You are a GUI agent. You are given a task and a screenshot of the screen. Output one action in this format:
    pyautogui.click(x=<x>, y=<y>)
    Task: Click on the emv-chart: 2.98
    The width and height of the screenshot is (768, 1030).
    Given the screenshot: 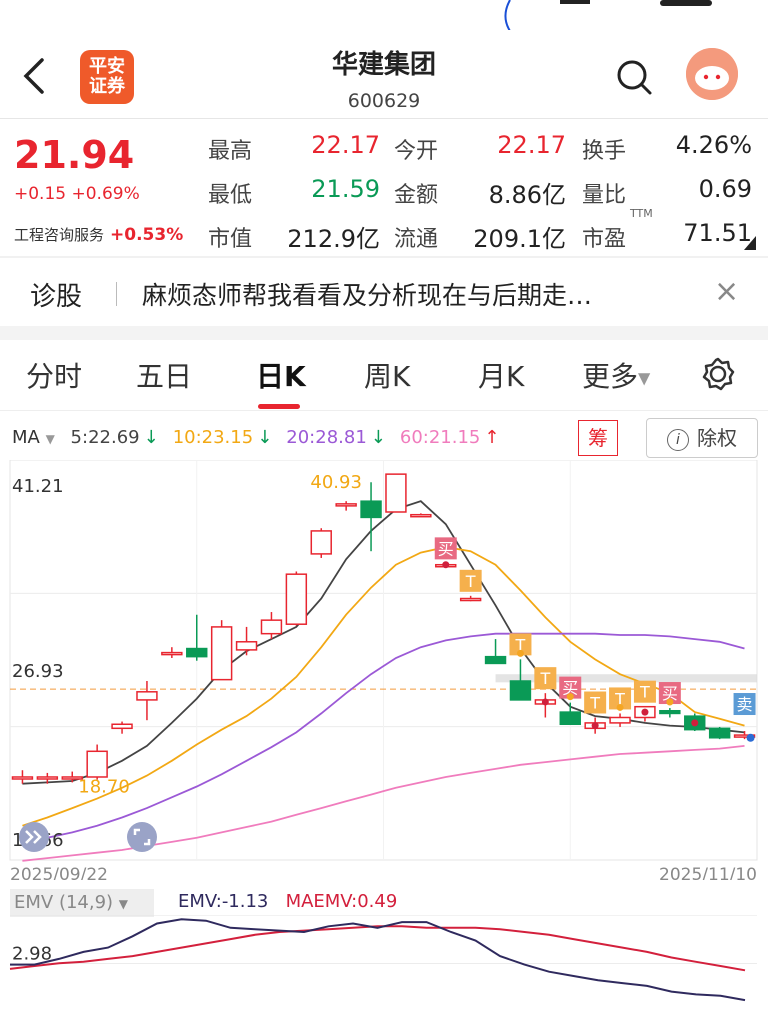 What is the action you would take?
    pyautogui.click(x=384, y=972)
    